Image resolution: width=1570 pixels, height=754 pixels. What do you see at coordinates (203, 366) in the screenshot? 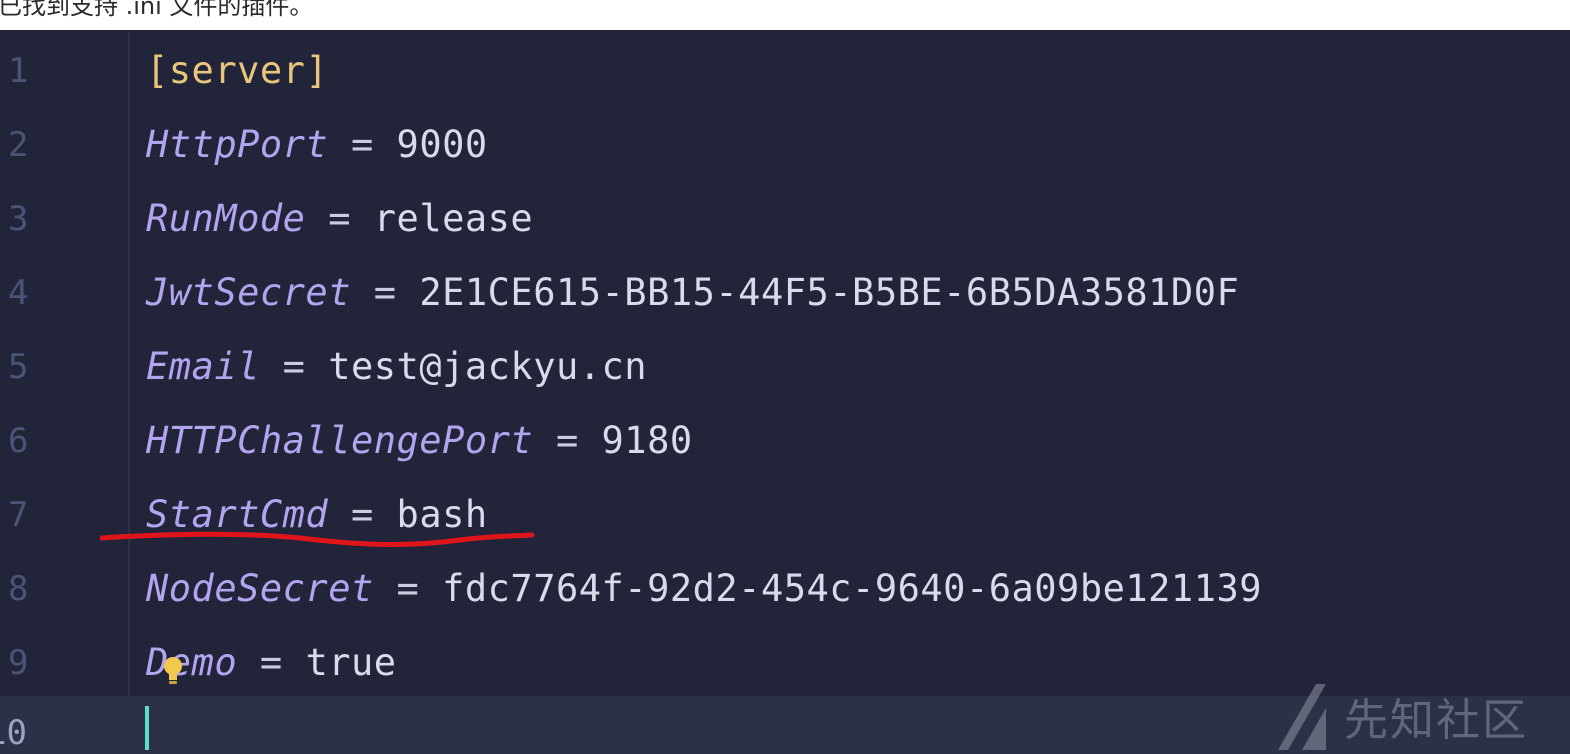
I see `config-key: Email` at bounding box center [203, 366].